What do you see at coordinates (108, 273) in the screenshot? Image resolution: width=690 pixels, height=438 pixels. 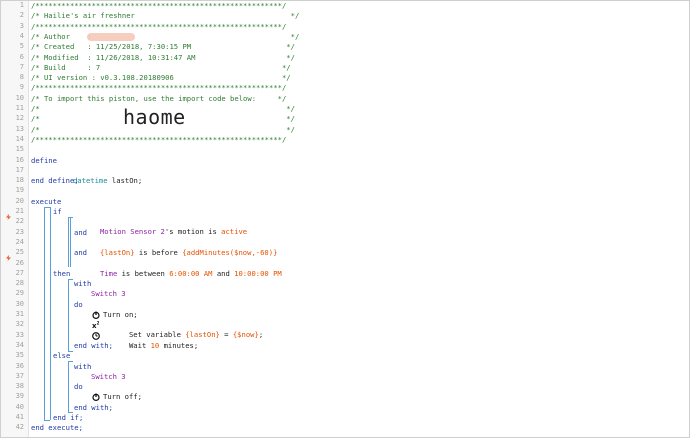 I see `attribute-time: Time` at bounding box center [108, 273].